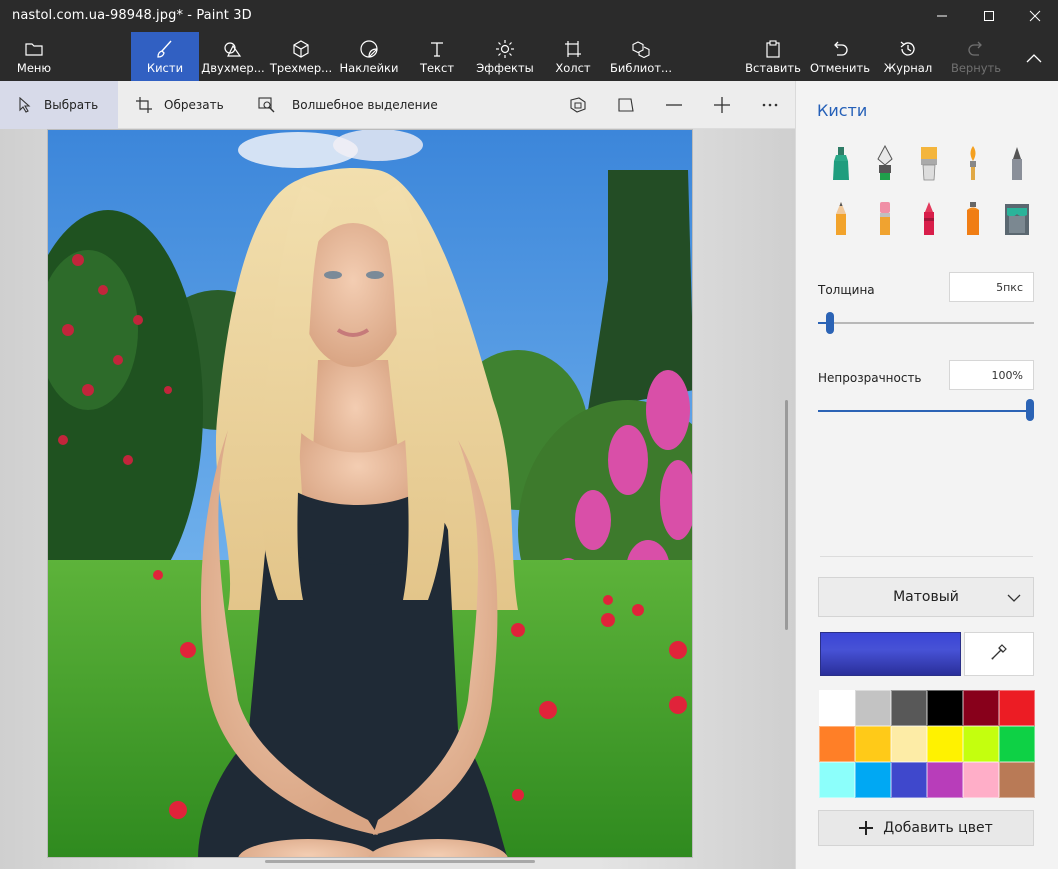 Image resolution: width=1058 pixels, height=869 pixels. I want to click on redo-button: Вернуть, so click(976, 56).